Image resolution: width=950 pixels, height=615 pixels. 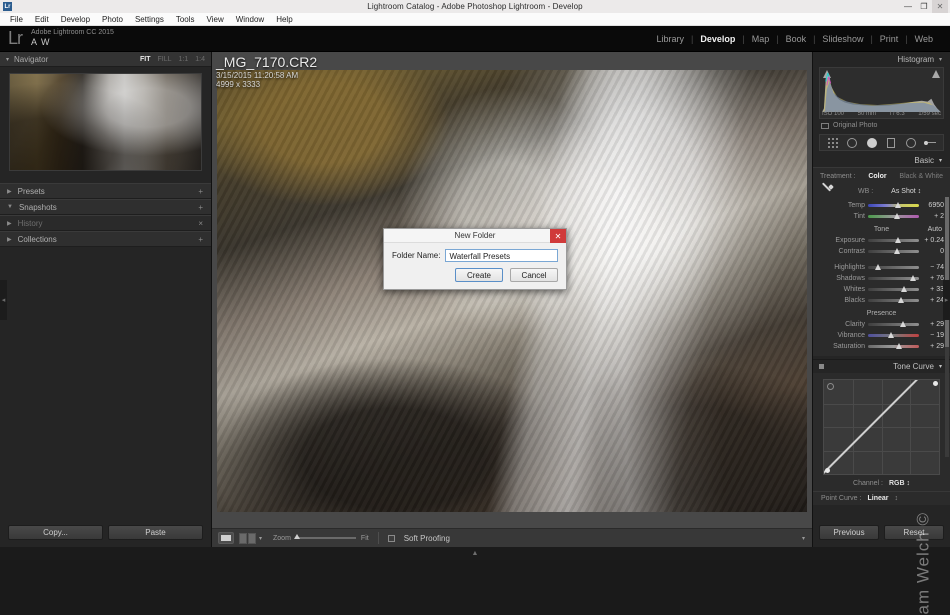 I want to click on toolbar-options-caret-icon: ▾, so click(x=803, y=538).